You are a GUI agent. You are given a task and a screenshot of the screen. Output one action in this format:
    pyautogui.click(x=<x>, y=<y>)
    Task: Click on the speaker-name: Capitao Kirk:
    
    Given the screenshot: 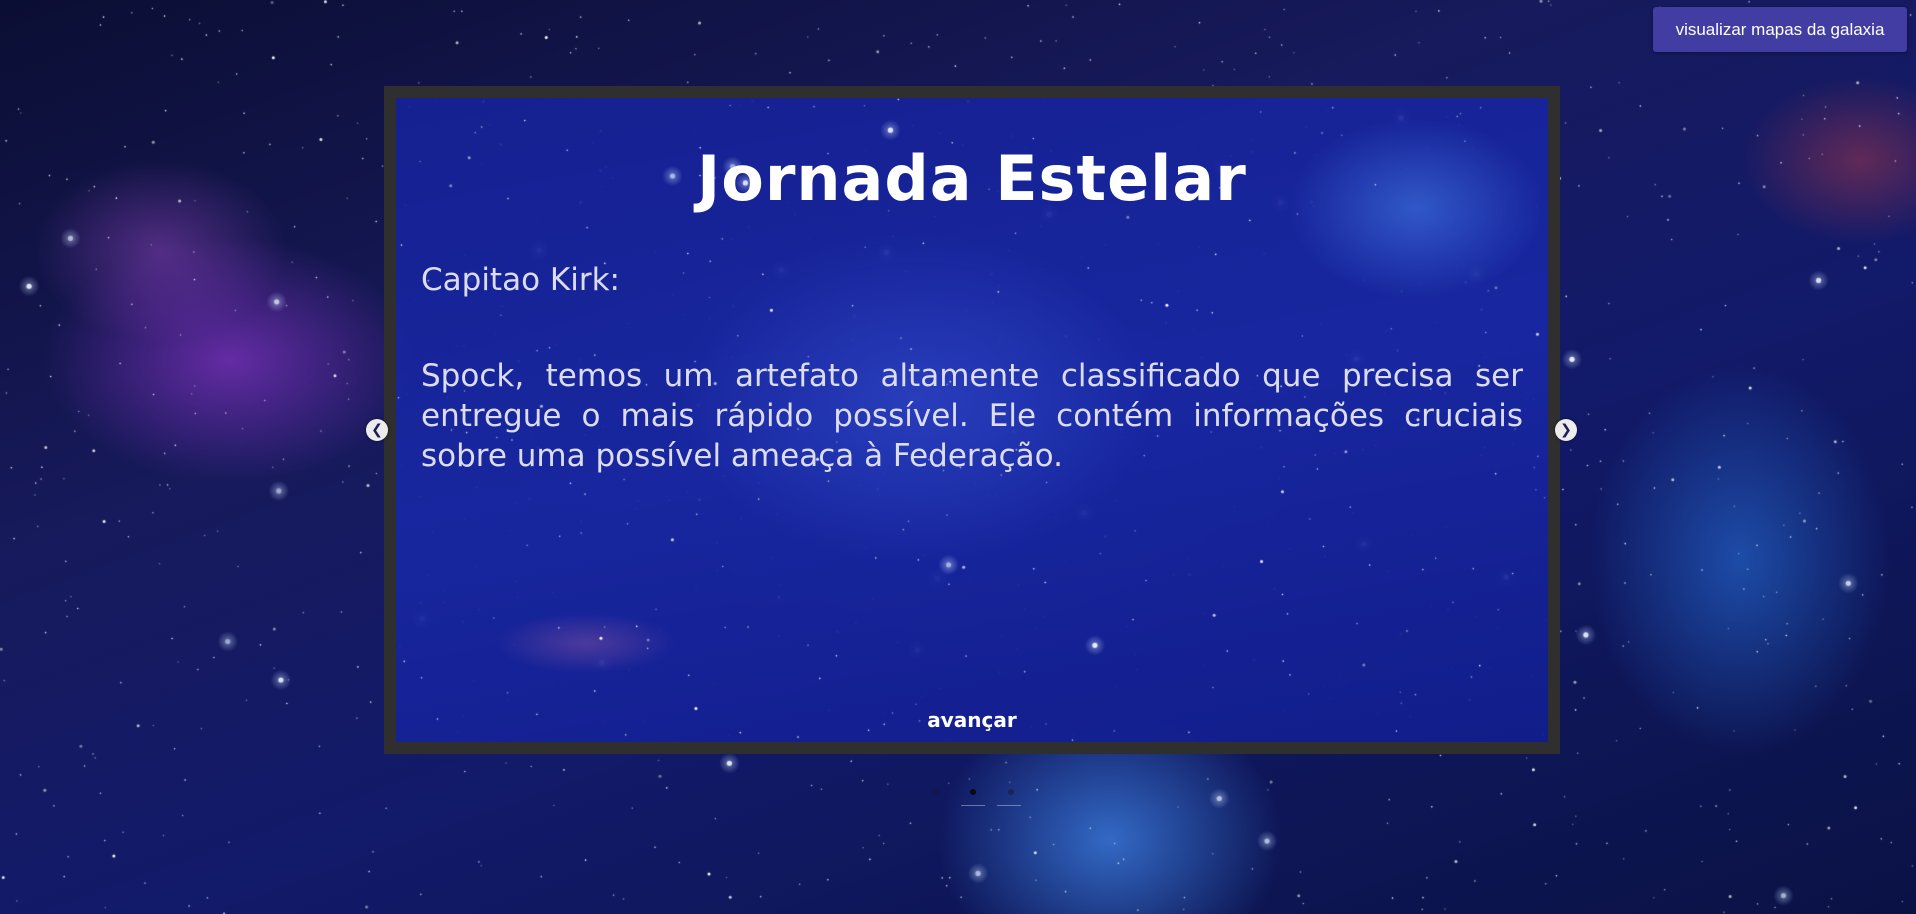 What is the action you would take?
    pyautogui.click(x=520, y=280)
    